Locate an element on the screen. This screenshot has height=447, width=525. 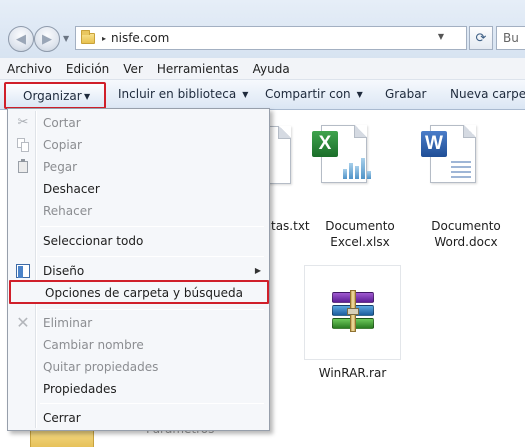
menu-herramientas: Herramientas is located at coordinates (198, 69).